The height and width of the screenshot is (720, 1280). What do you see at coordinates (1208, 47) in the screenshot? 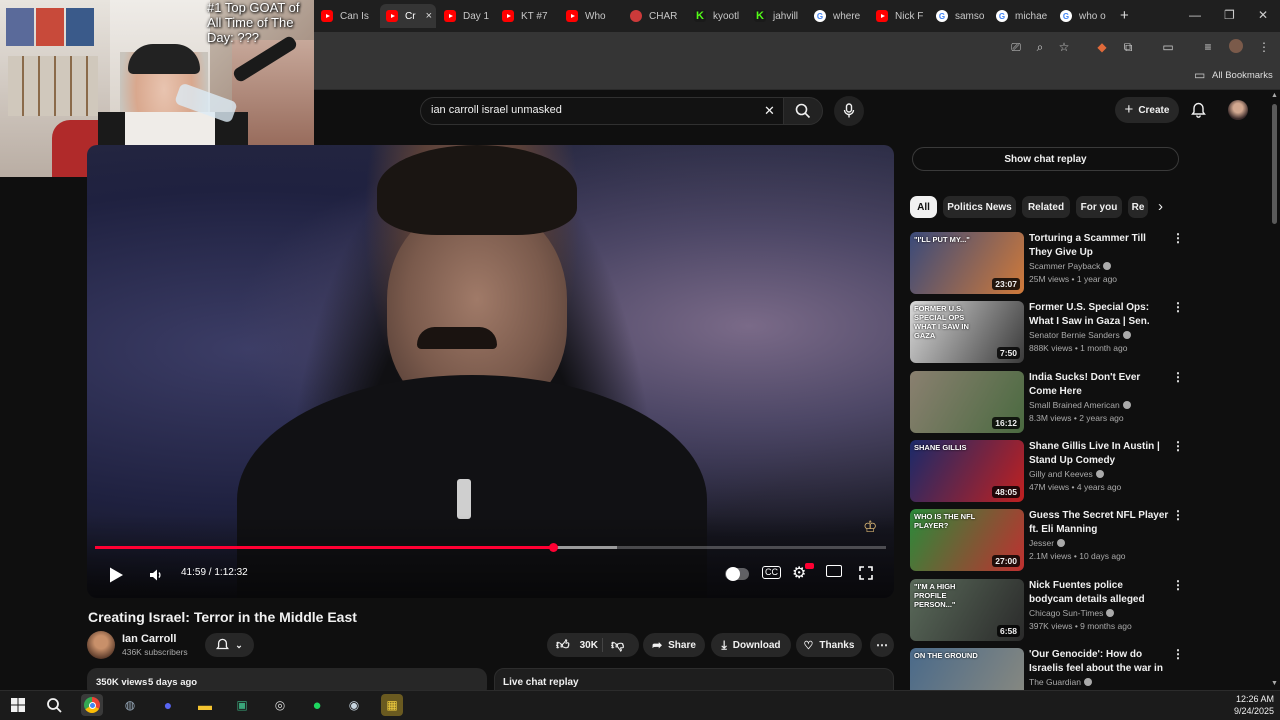
I see `reading-list-icon: ≡` at bounding box center [1208, 47].